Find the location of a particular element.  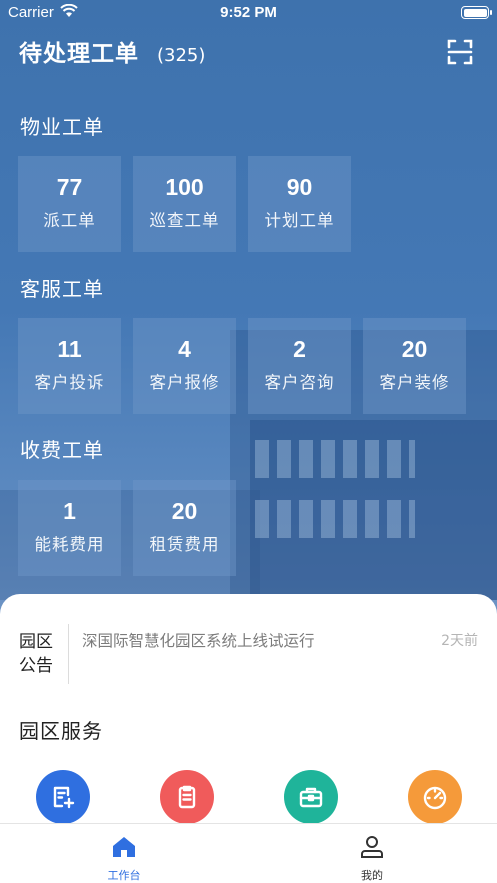

tile-label: 客户投诉 is located at coordinates (69, 382).